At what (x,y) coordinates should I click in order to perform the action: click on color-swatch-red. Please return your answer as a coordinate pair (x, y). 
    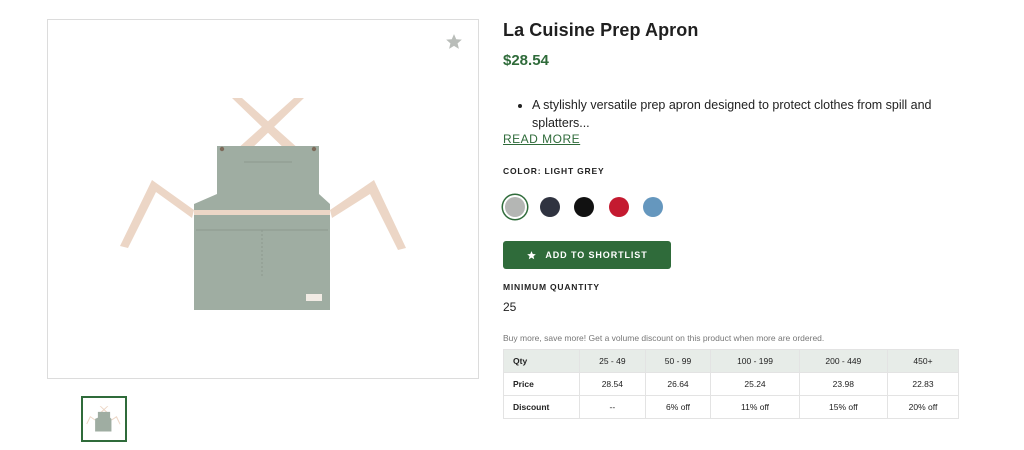
    Looking at the image, I should click on (619, 207).